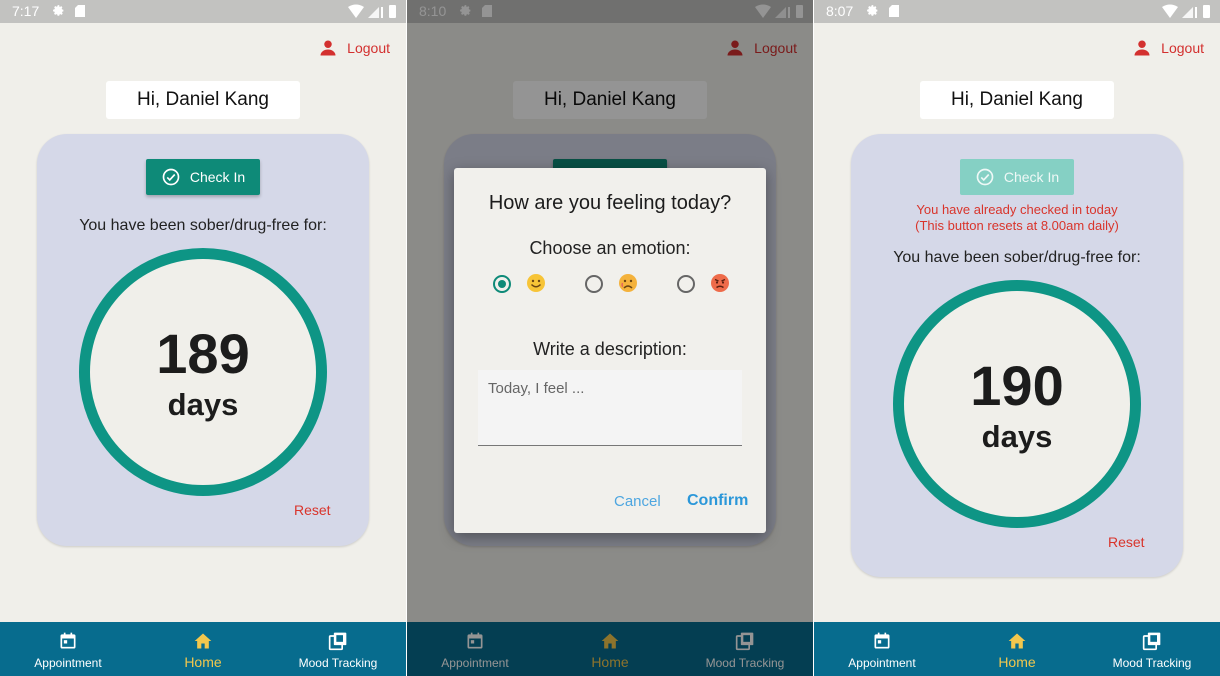 This screenshot has height=676, width=1220. What do you see at coordinates (1017, 385) in the screenshot?
I see `days-count: 190` at bounding box center [1017, 385].